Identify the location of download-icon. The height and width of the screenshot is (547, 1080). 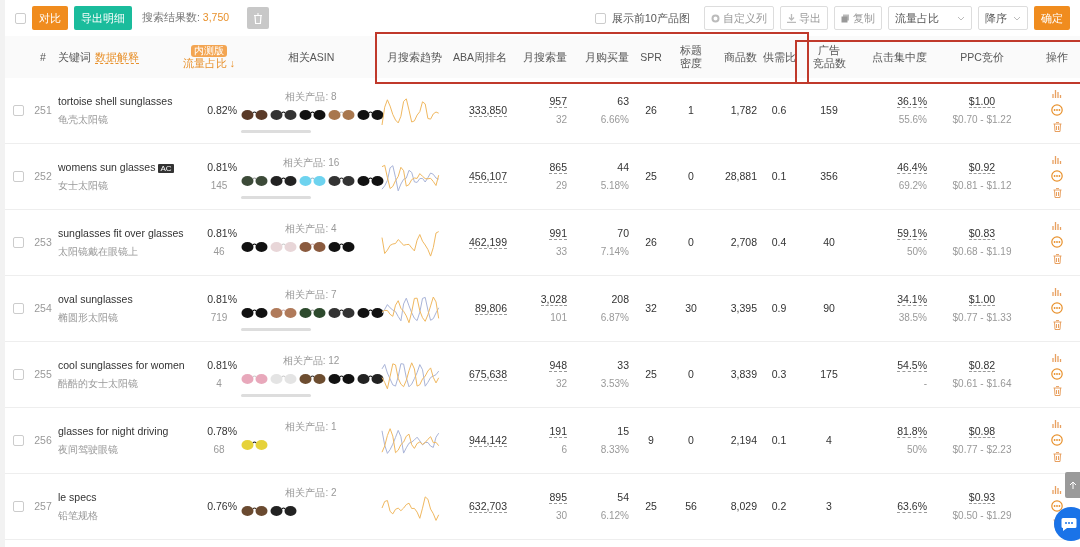
(791, 18).